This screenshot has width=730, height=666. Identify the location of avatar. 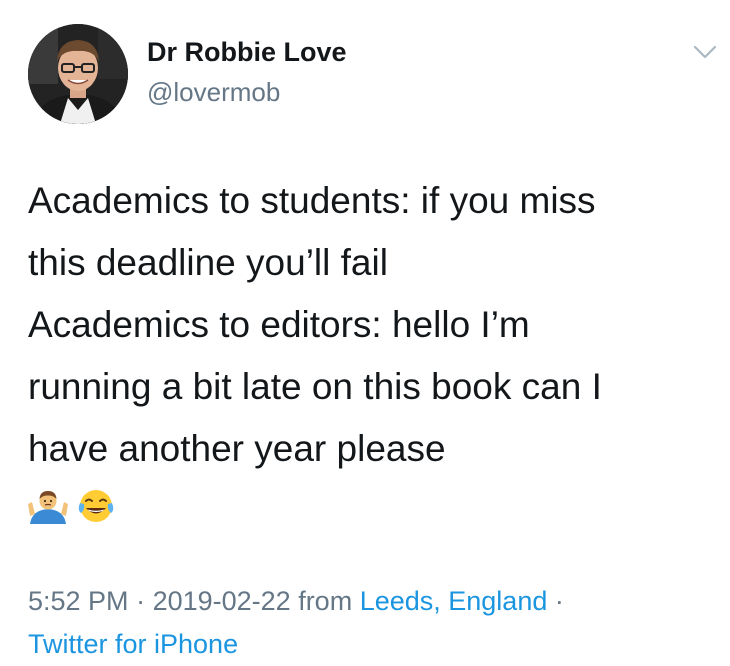
(78, 74).